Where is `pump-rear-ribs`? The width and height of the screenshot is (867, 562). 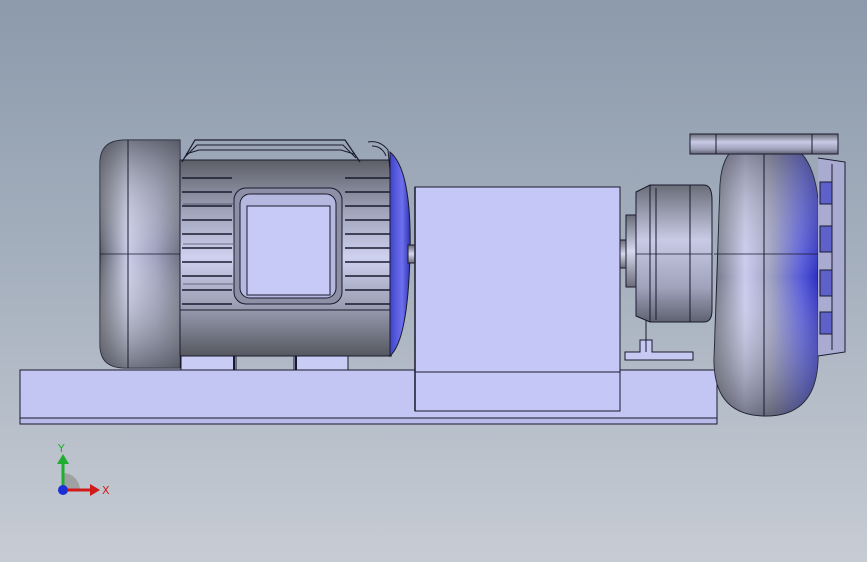
pump-rear-ribs is located at coordinates (831, 257).